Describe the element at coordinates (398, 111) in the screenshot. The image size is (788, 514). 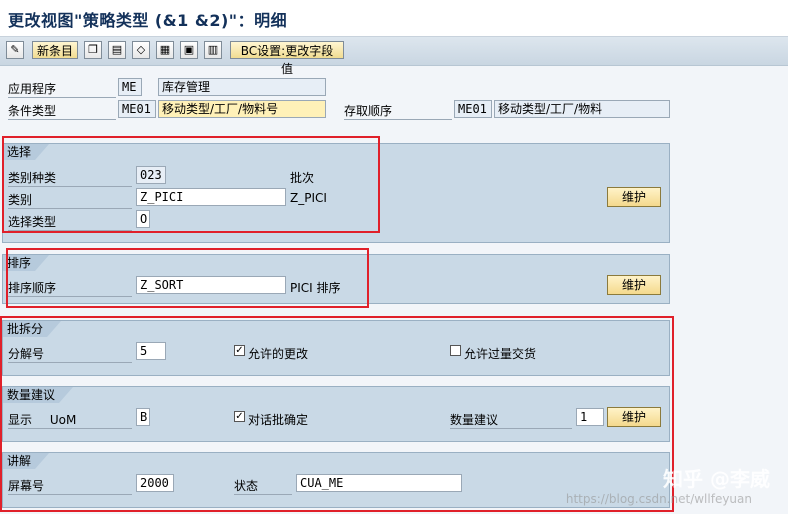
I see `access-seq-label: 存取顺序` at that location.